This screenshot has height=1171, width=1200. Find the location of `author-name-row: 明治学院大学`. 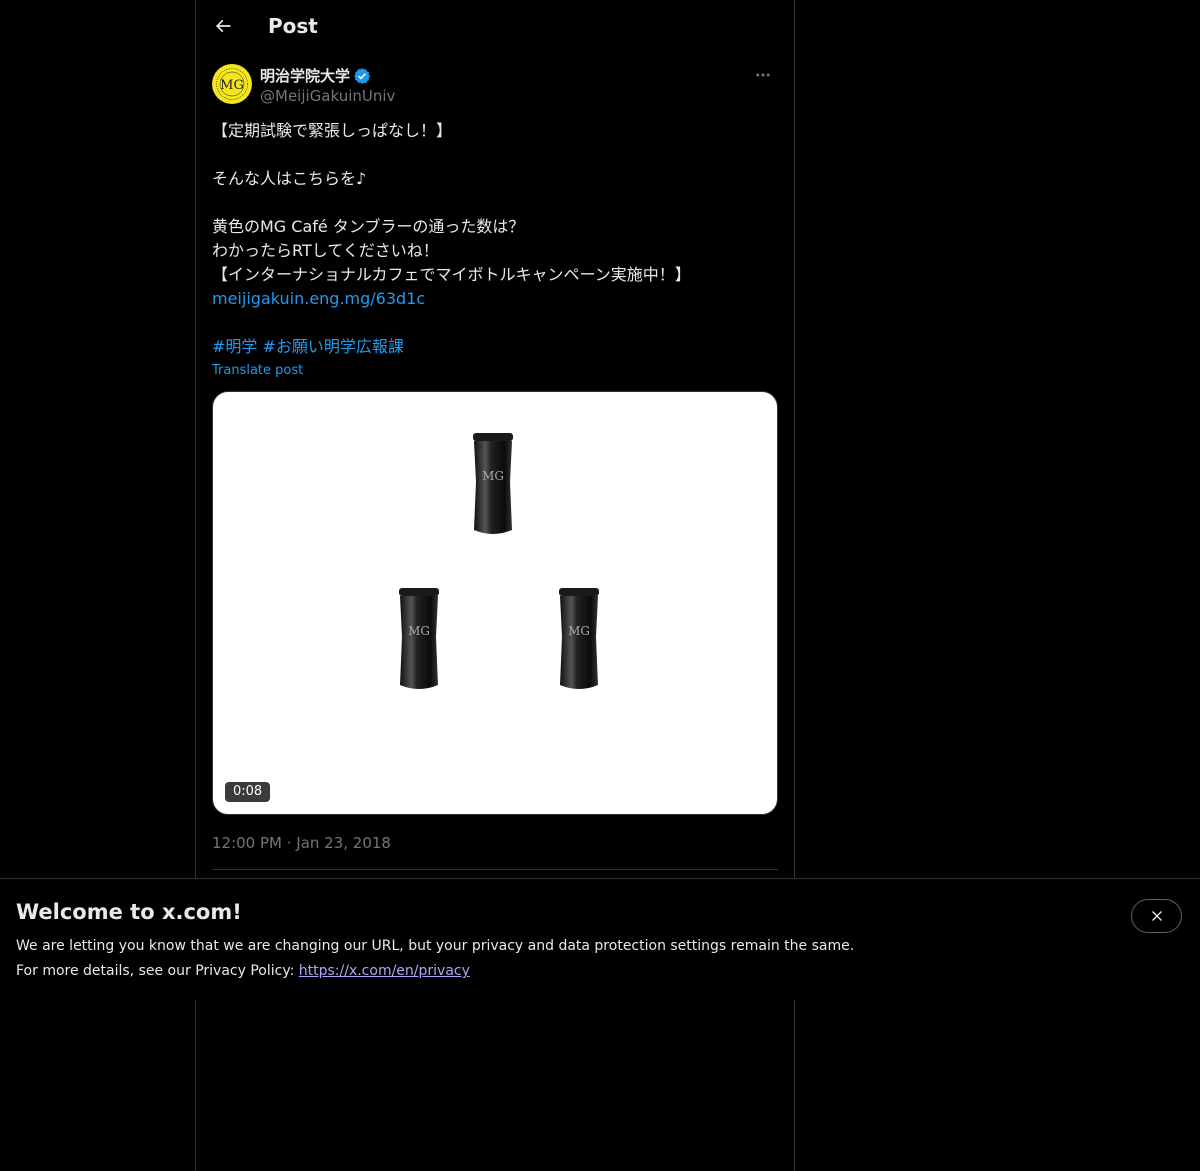

author-name-row: 明治学院大学 is located at coordinates (315, 76).